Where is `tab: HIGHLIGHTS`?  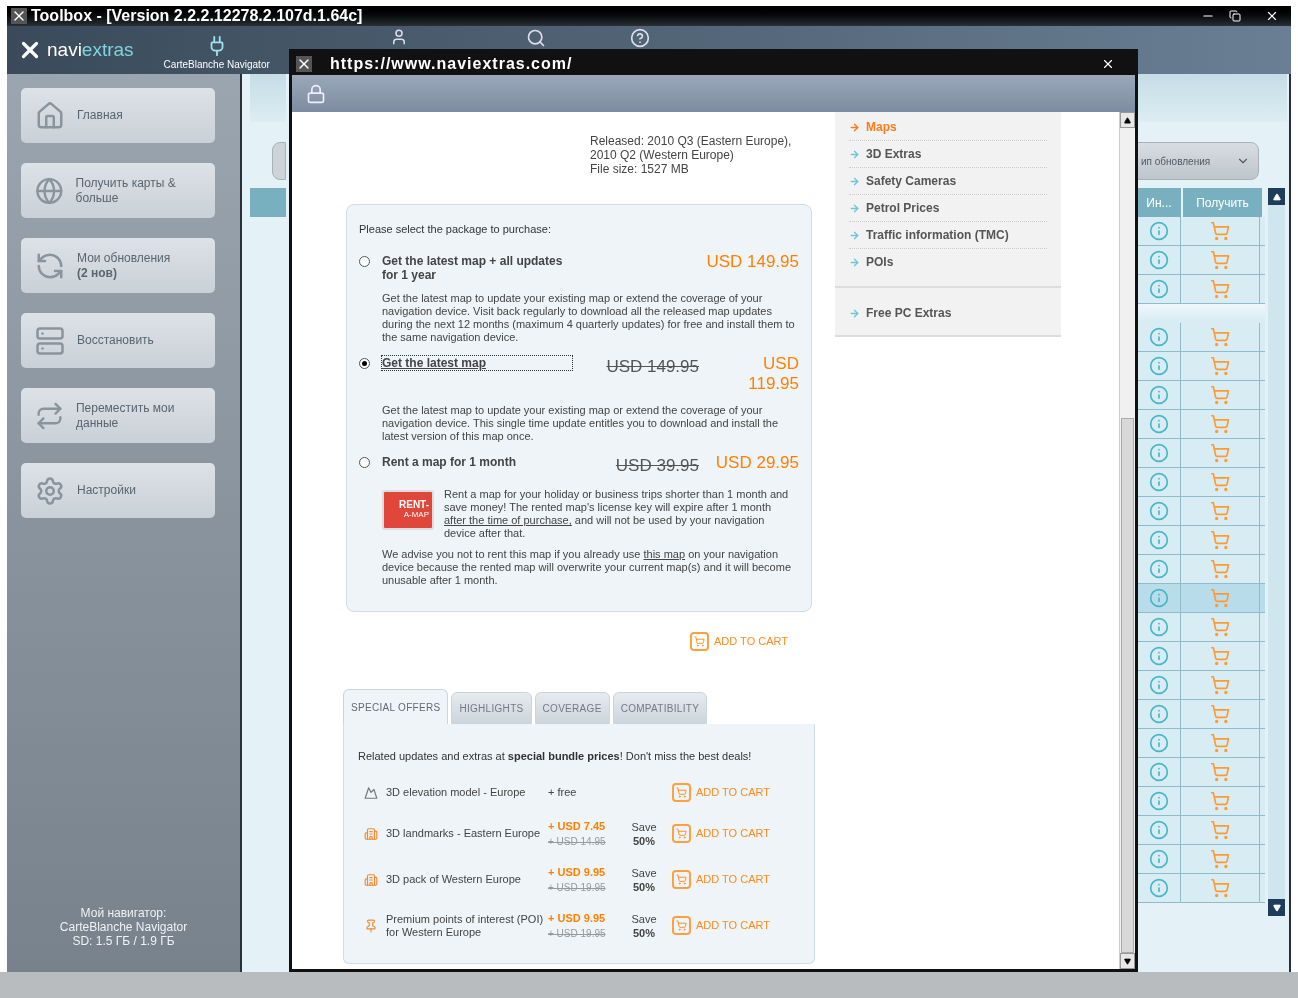 tab: HIGHLIGHTS is located at coordinates (491, 708).